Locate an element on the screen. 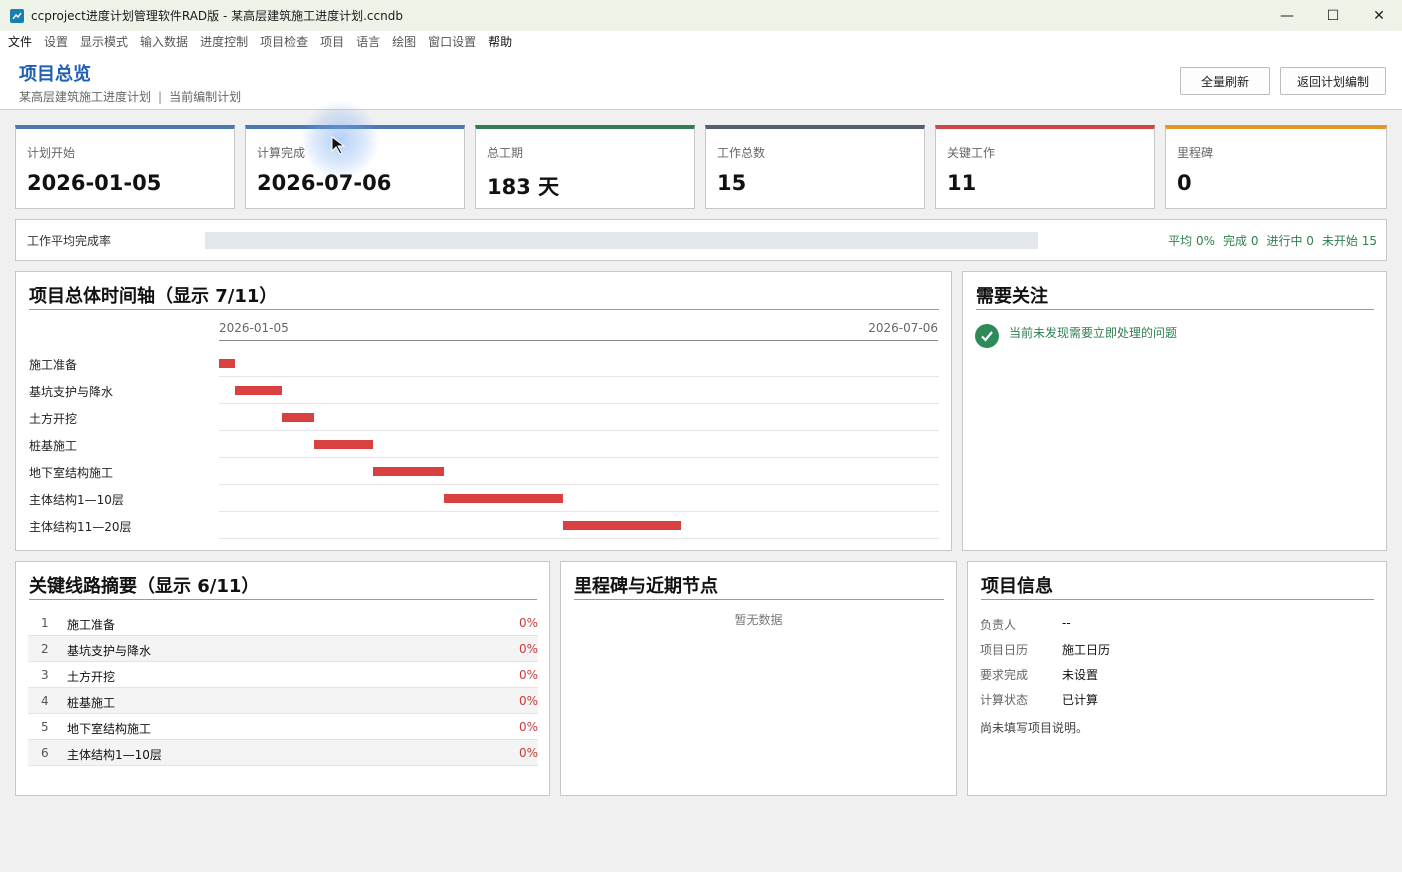 The image size is (1402, 872). timeline-row: 基坑支护与降水 is located at coordinates (484, 390).